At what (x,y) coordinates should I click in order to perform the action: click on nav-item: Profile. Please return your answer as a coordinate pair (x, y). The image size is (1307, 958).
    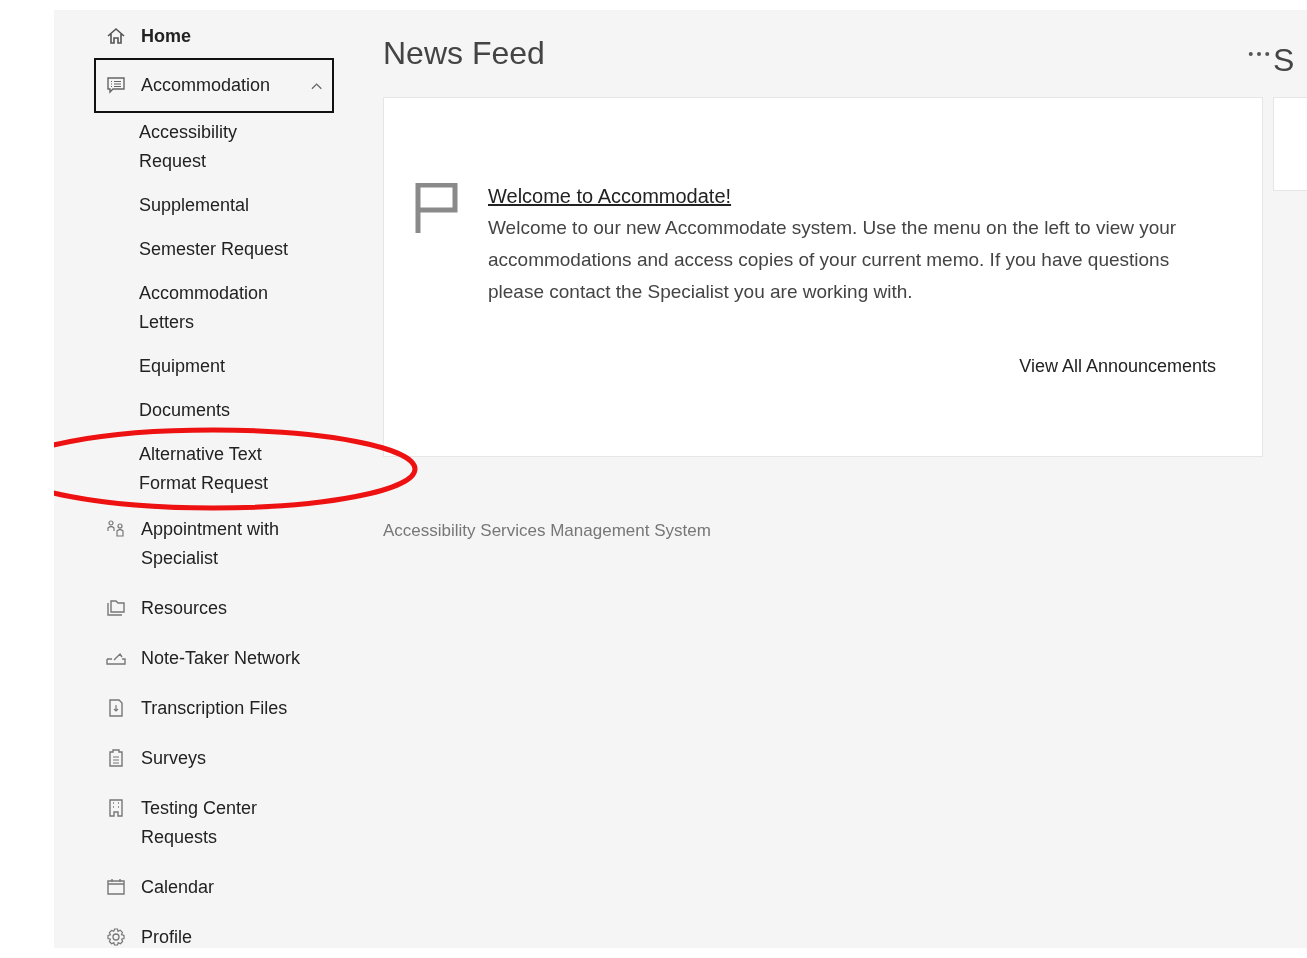
    Looking at the image, I should click on (214, 934).